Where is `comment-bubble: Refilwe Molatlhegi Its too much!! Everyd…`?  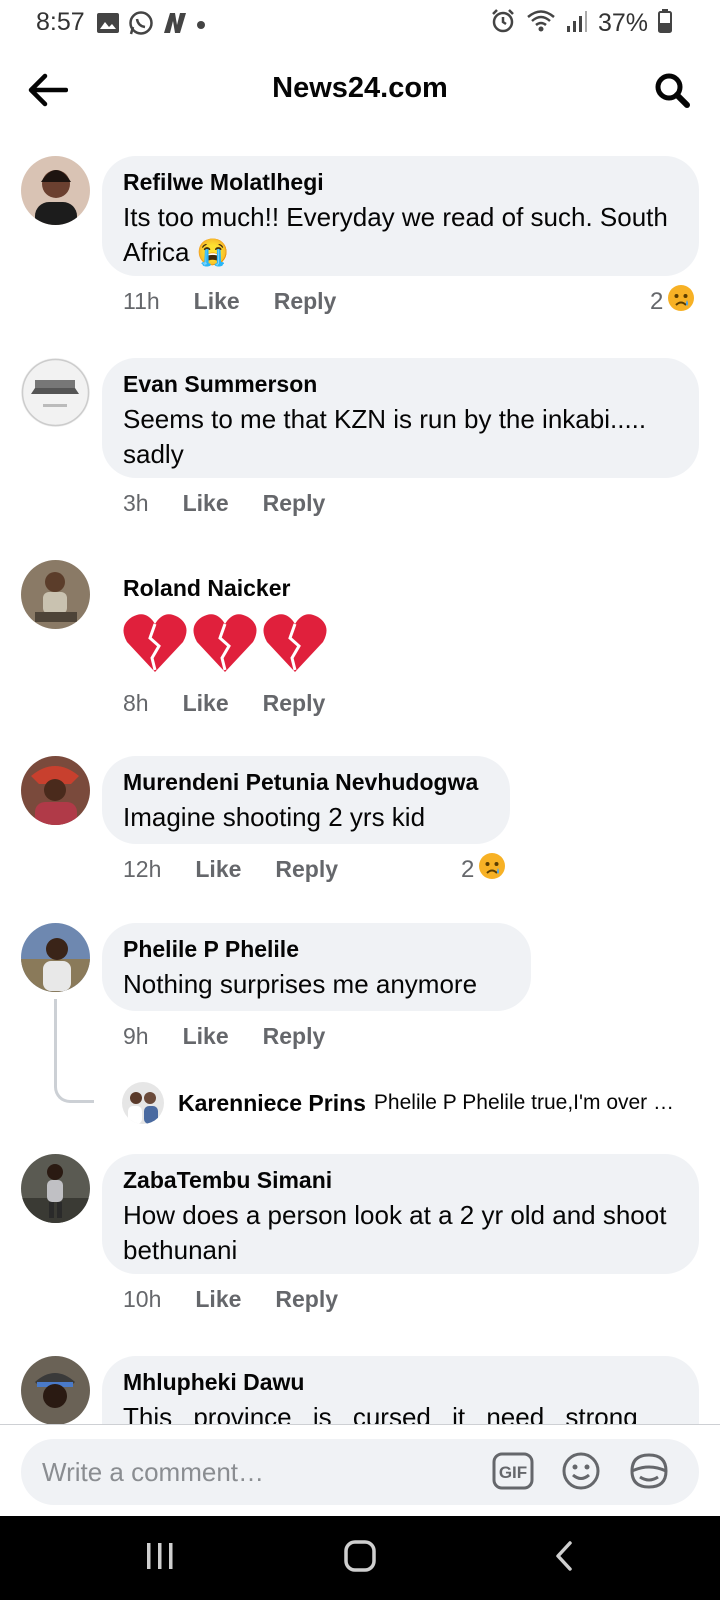
comment-bubble: Refilwe Molatlhegi Its too much!! Everyd… is located at coordinates (400, 216).